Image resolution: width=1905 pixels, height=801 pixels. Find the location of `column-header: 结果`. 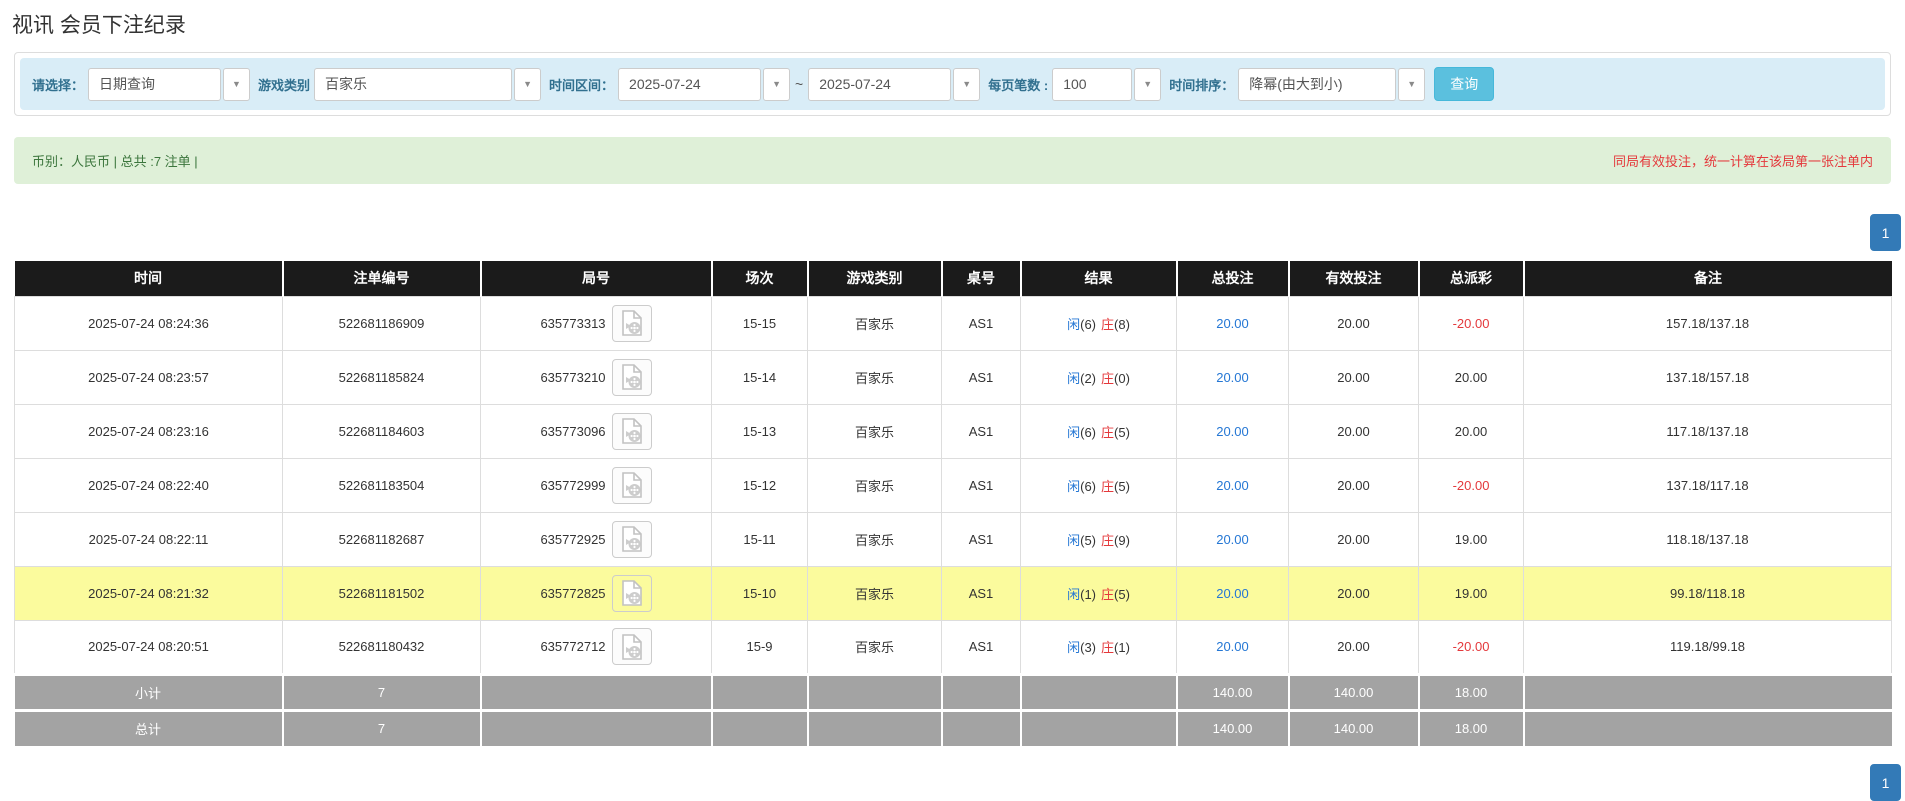

column-header: 结果 is located at coordinates (1099, 278).